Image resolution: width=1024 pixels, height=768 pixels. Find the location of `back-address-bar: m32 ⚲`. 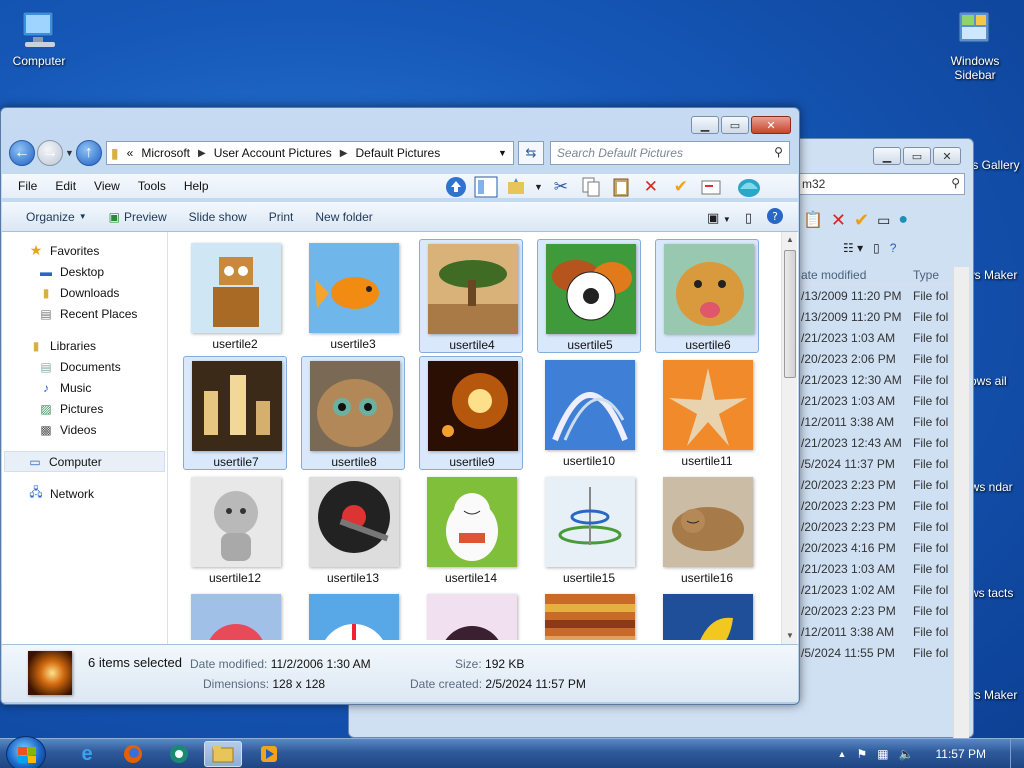

back-address-bar: m32 ⚲ is located at coordinates (881, 184).